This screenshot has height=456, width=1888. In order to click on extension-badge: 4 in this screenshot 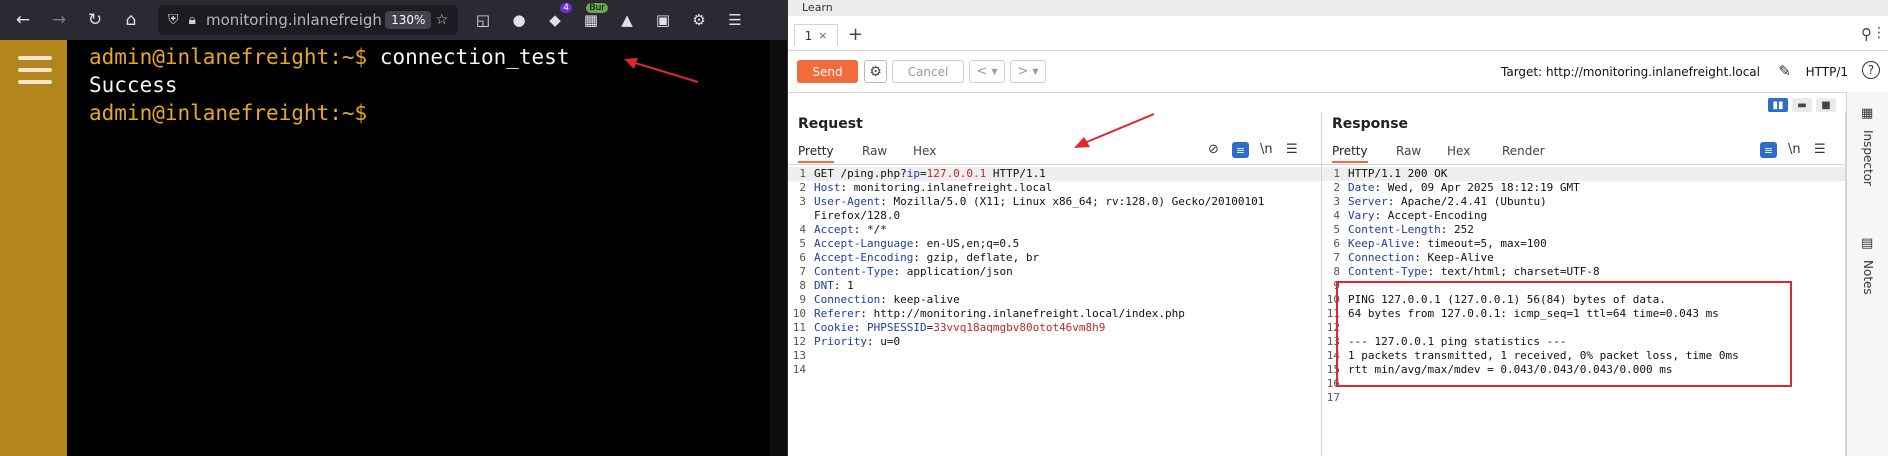, I will do `click(566, 8)`.